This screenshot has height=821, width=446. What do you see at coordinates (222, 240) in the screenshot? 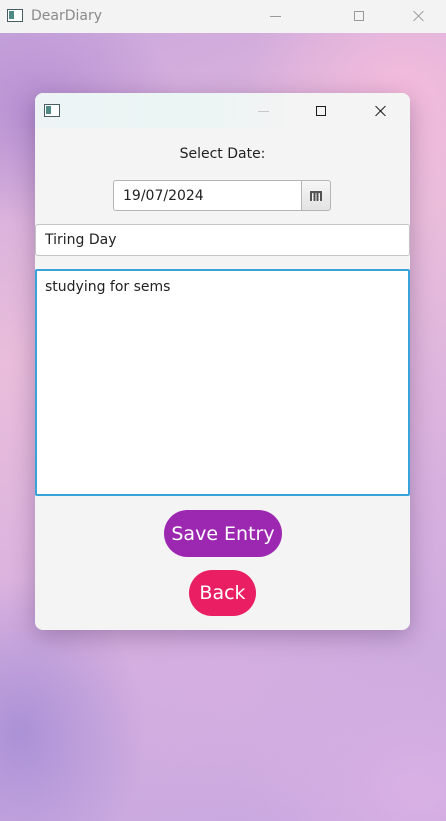
I see `entry-title-input` at bounding box center [222, 240].